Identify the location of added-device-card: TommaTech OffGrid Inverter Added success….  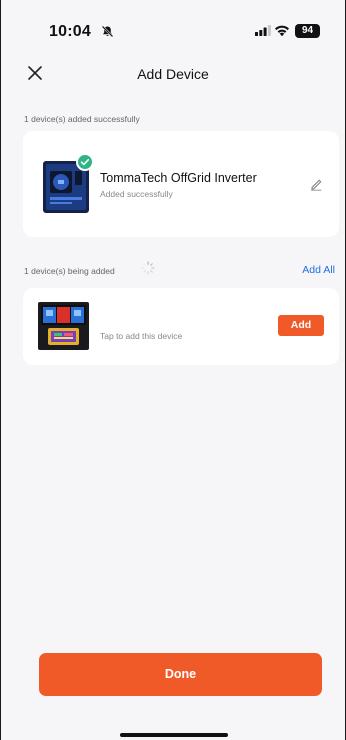
(181, 184).